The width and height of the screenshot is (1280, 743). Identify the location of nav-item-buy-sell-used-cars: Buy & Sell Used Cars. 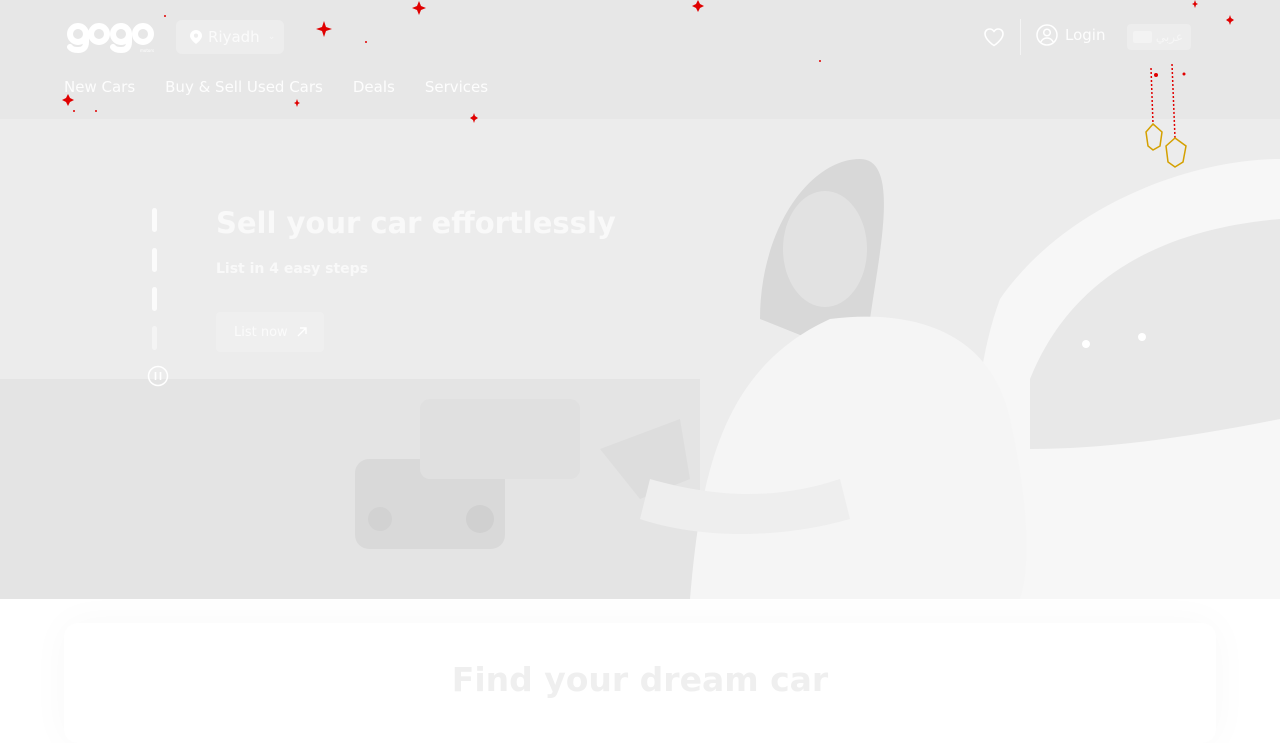
(244, 87).